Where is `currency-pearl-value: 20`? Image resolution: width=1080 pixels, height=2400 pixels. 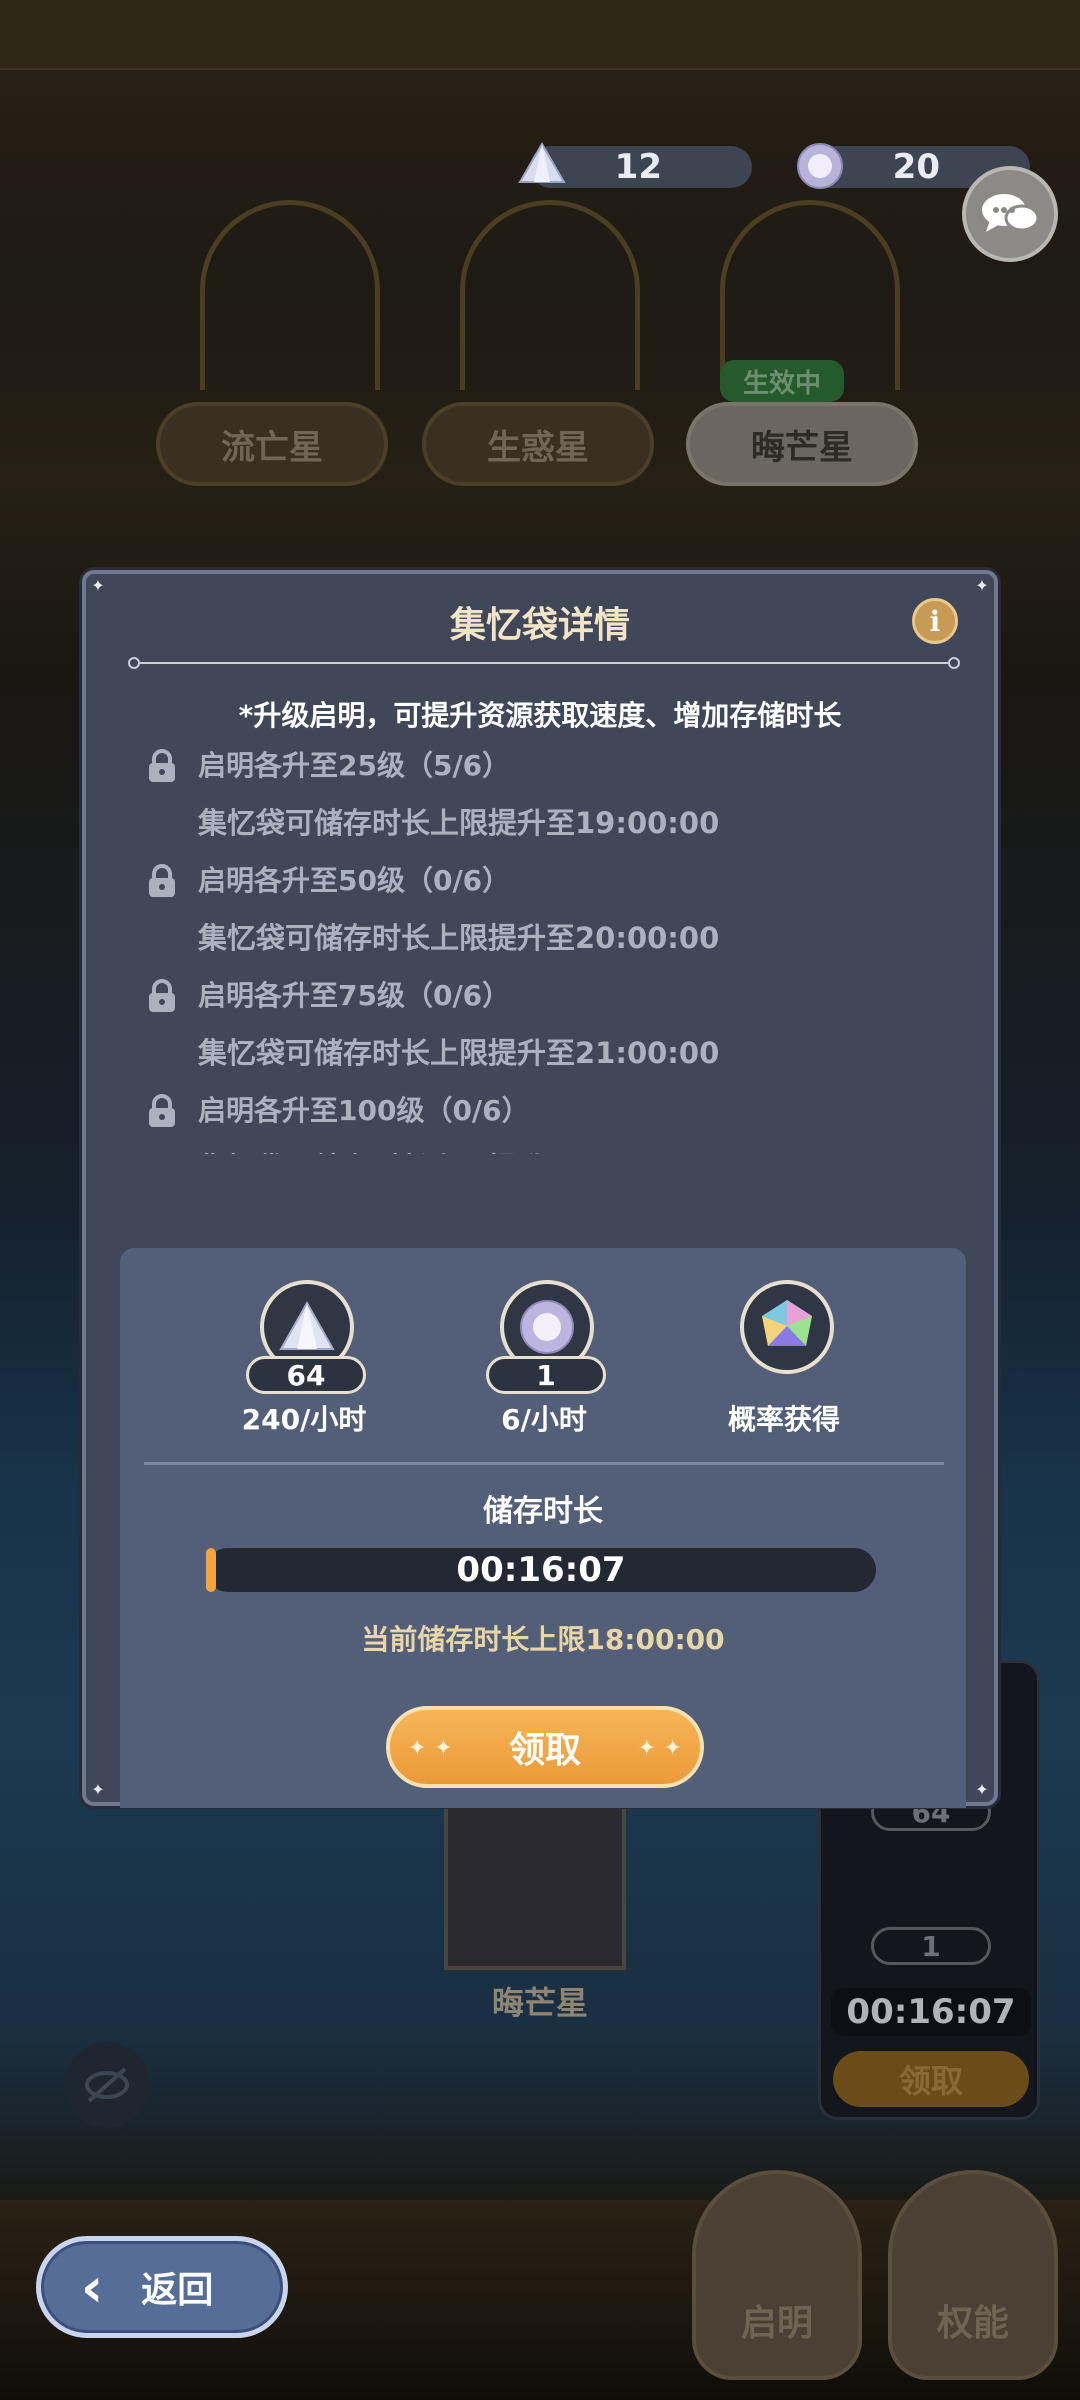 currency-pearl-value: 20 is located at coordinates (916, 167).